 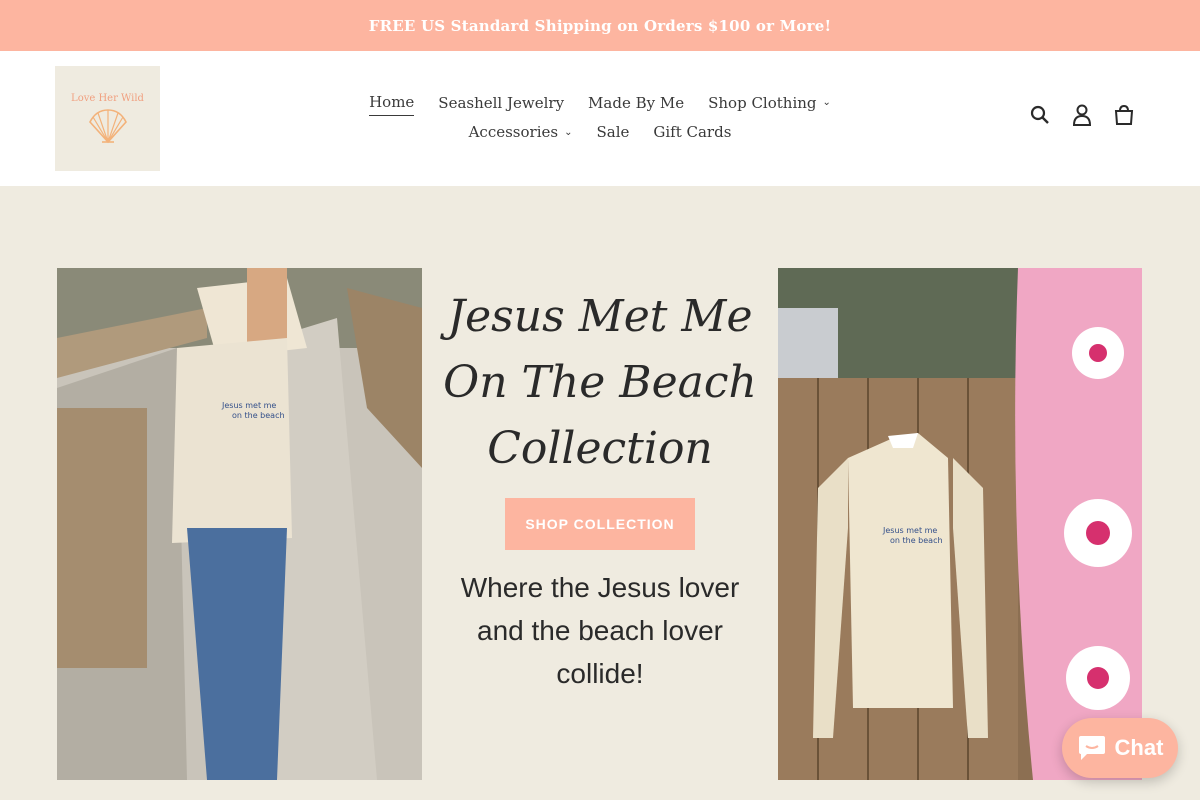 I want to click on nav-label: Shop Clothing, so click(x=762, y=102).